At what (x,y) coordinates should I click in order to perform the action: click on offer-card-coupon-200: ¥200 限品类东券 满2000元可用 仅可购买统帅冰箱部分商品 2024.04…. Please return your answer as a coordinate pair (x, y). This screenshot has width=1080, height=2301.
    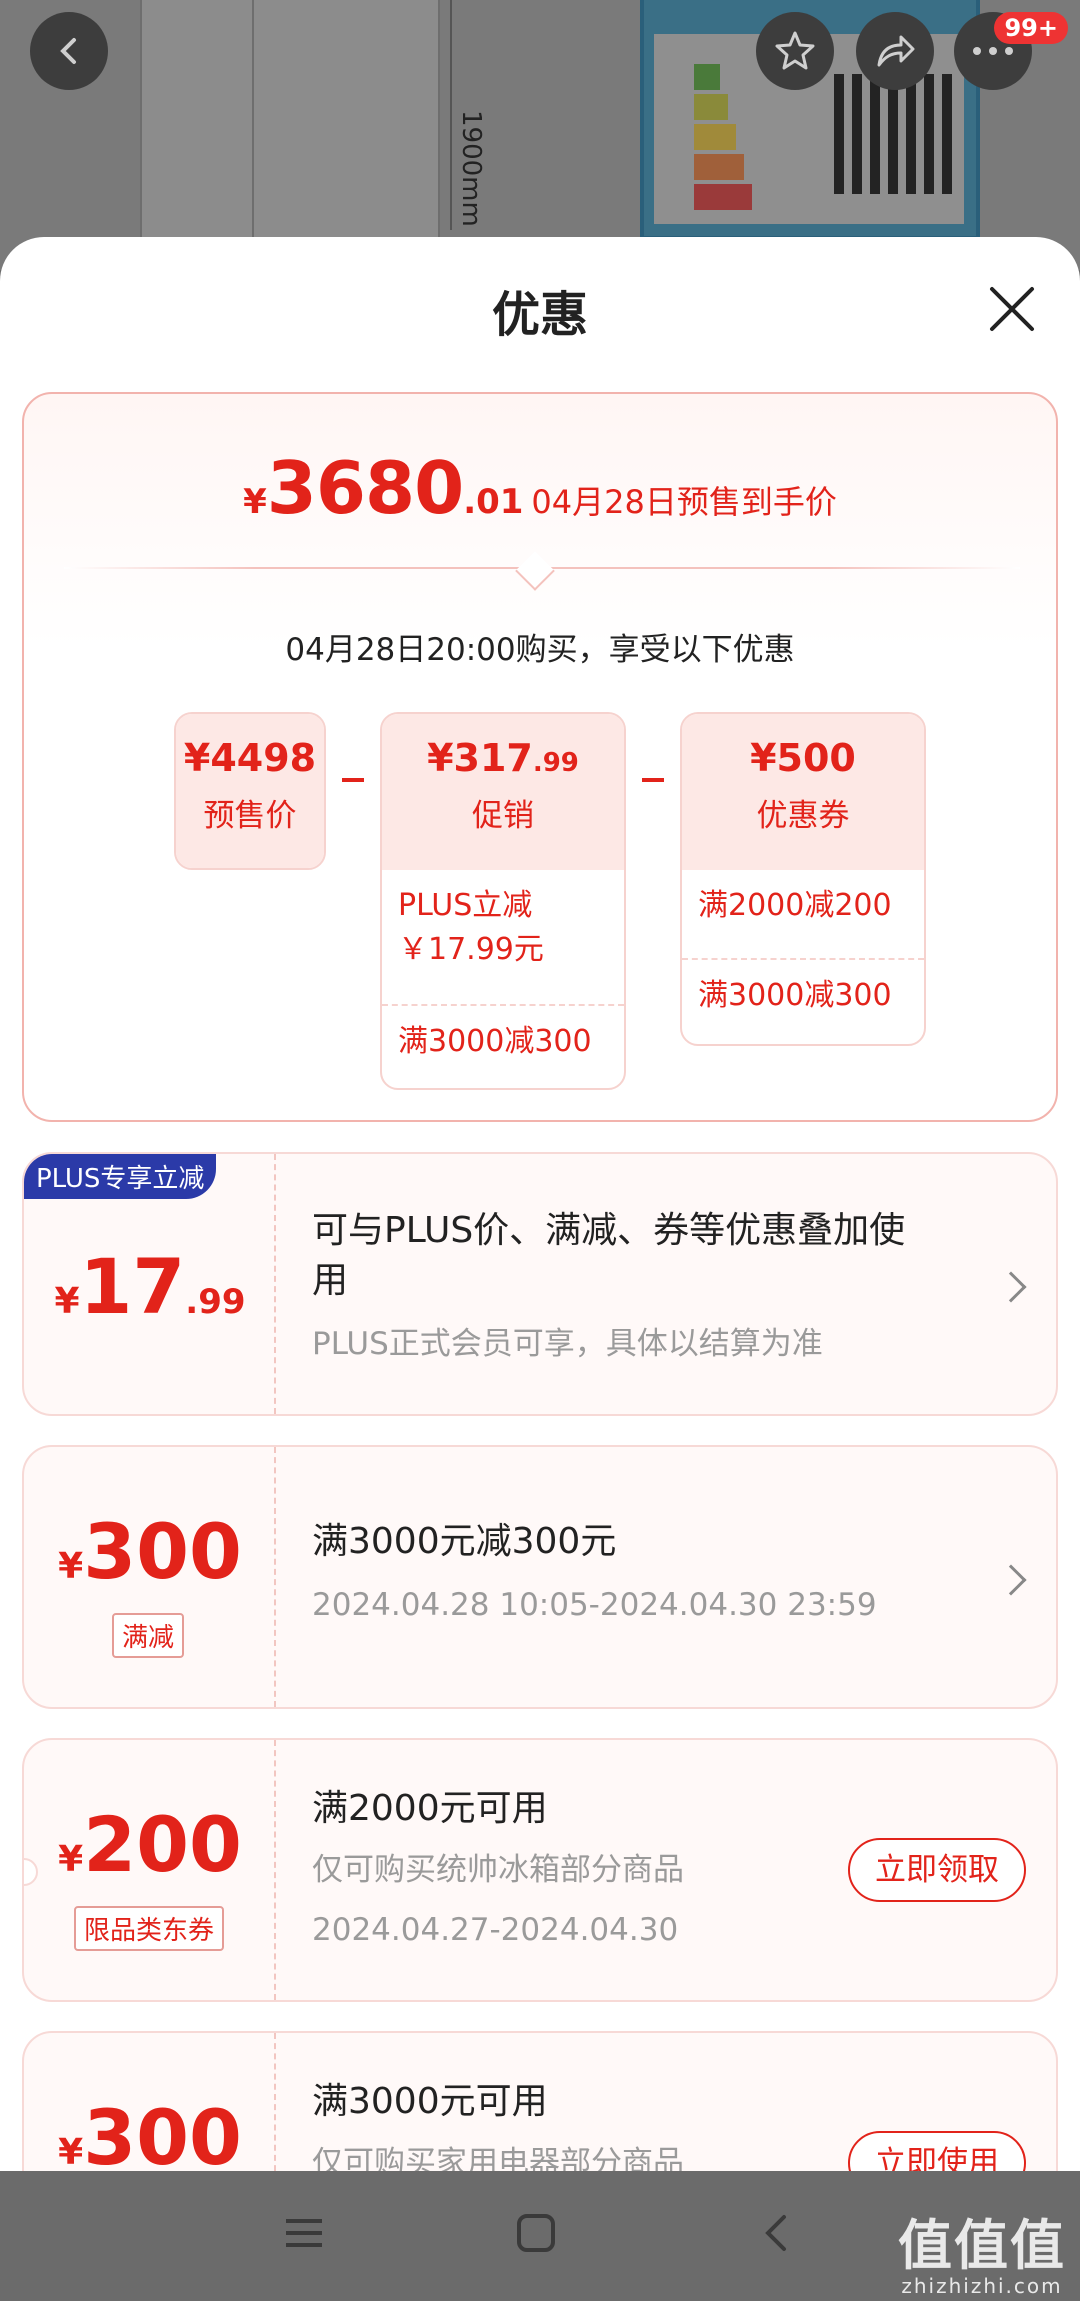
    Looking at the image, I should click on (540, 1870).